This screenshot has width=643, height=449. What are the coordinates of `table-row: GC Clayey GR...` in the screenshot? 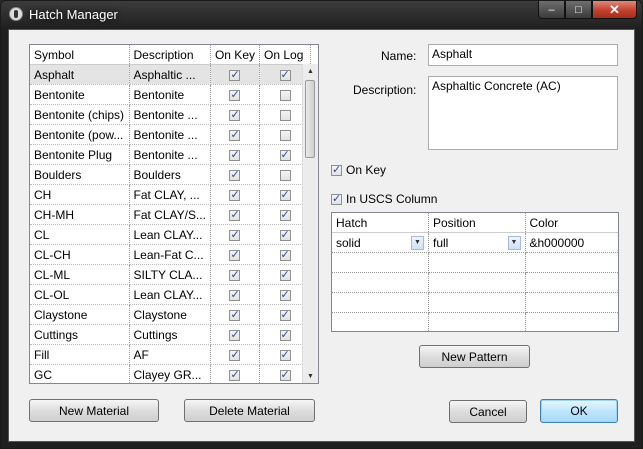 It's located at (170, 373).